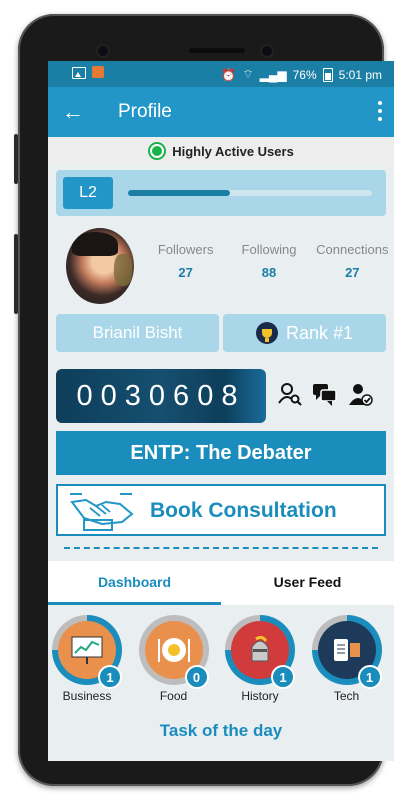 This screenshot has height=800, width=400. I want to click on points-value: 0030608, so click(161, 395).